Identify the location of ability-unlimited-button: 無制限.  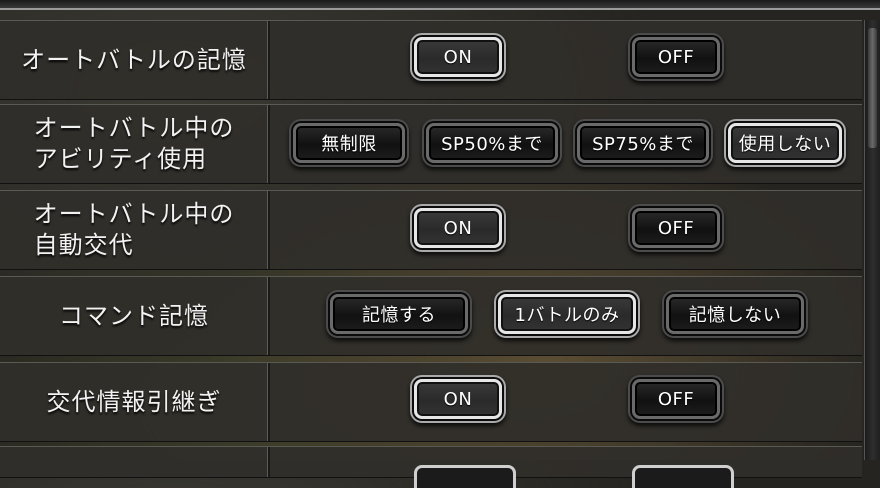
(349, 143).